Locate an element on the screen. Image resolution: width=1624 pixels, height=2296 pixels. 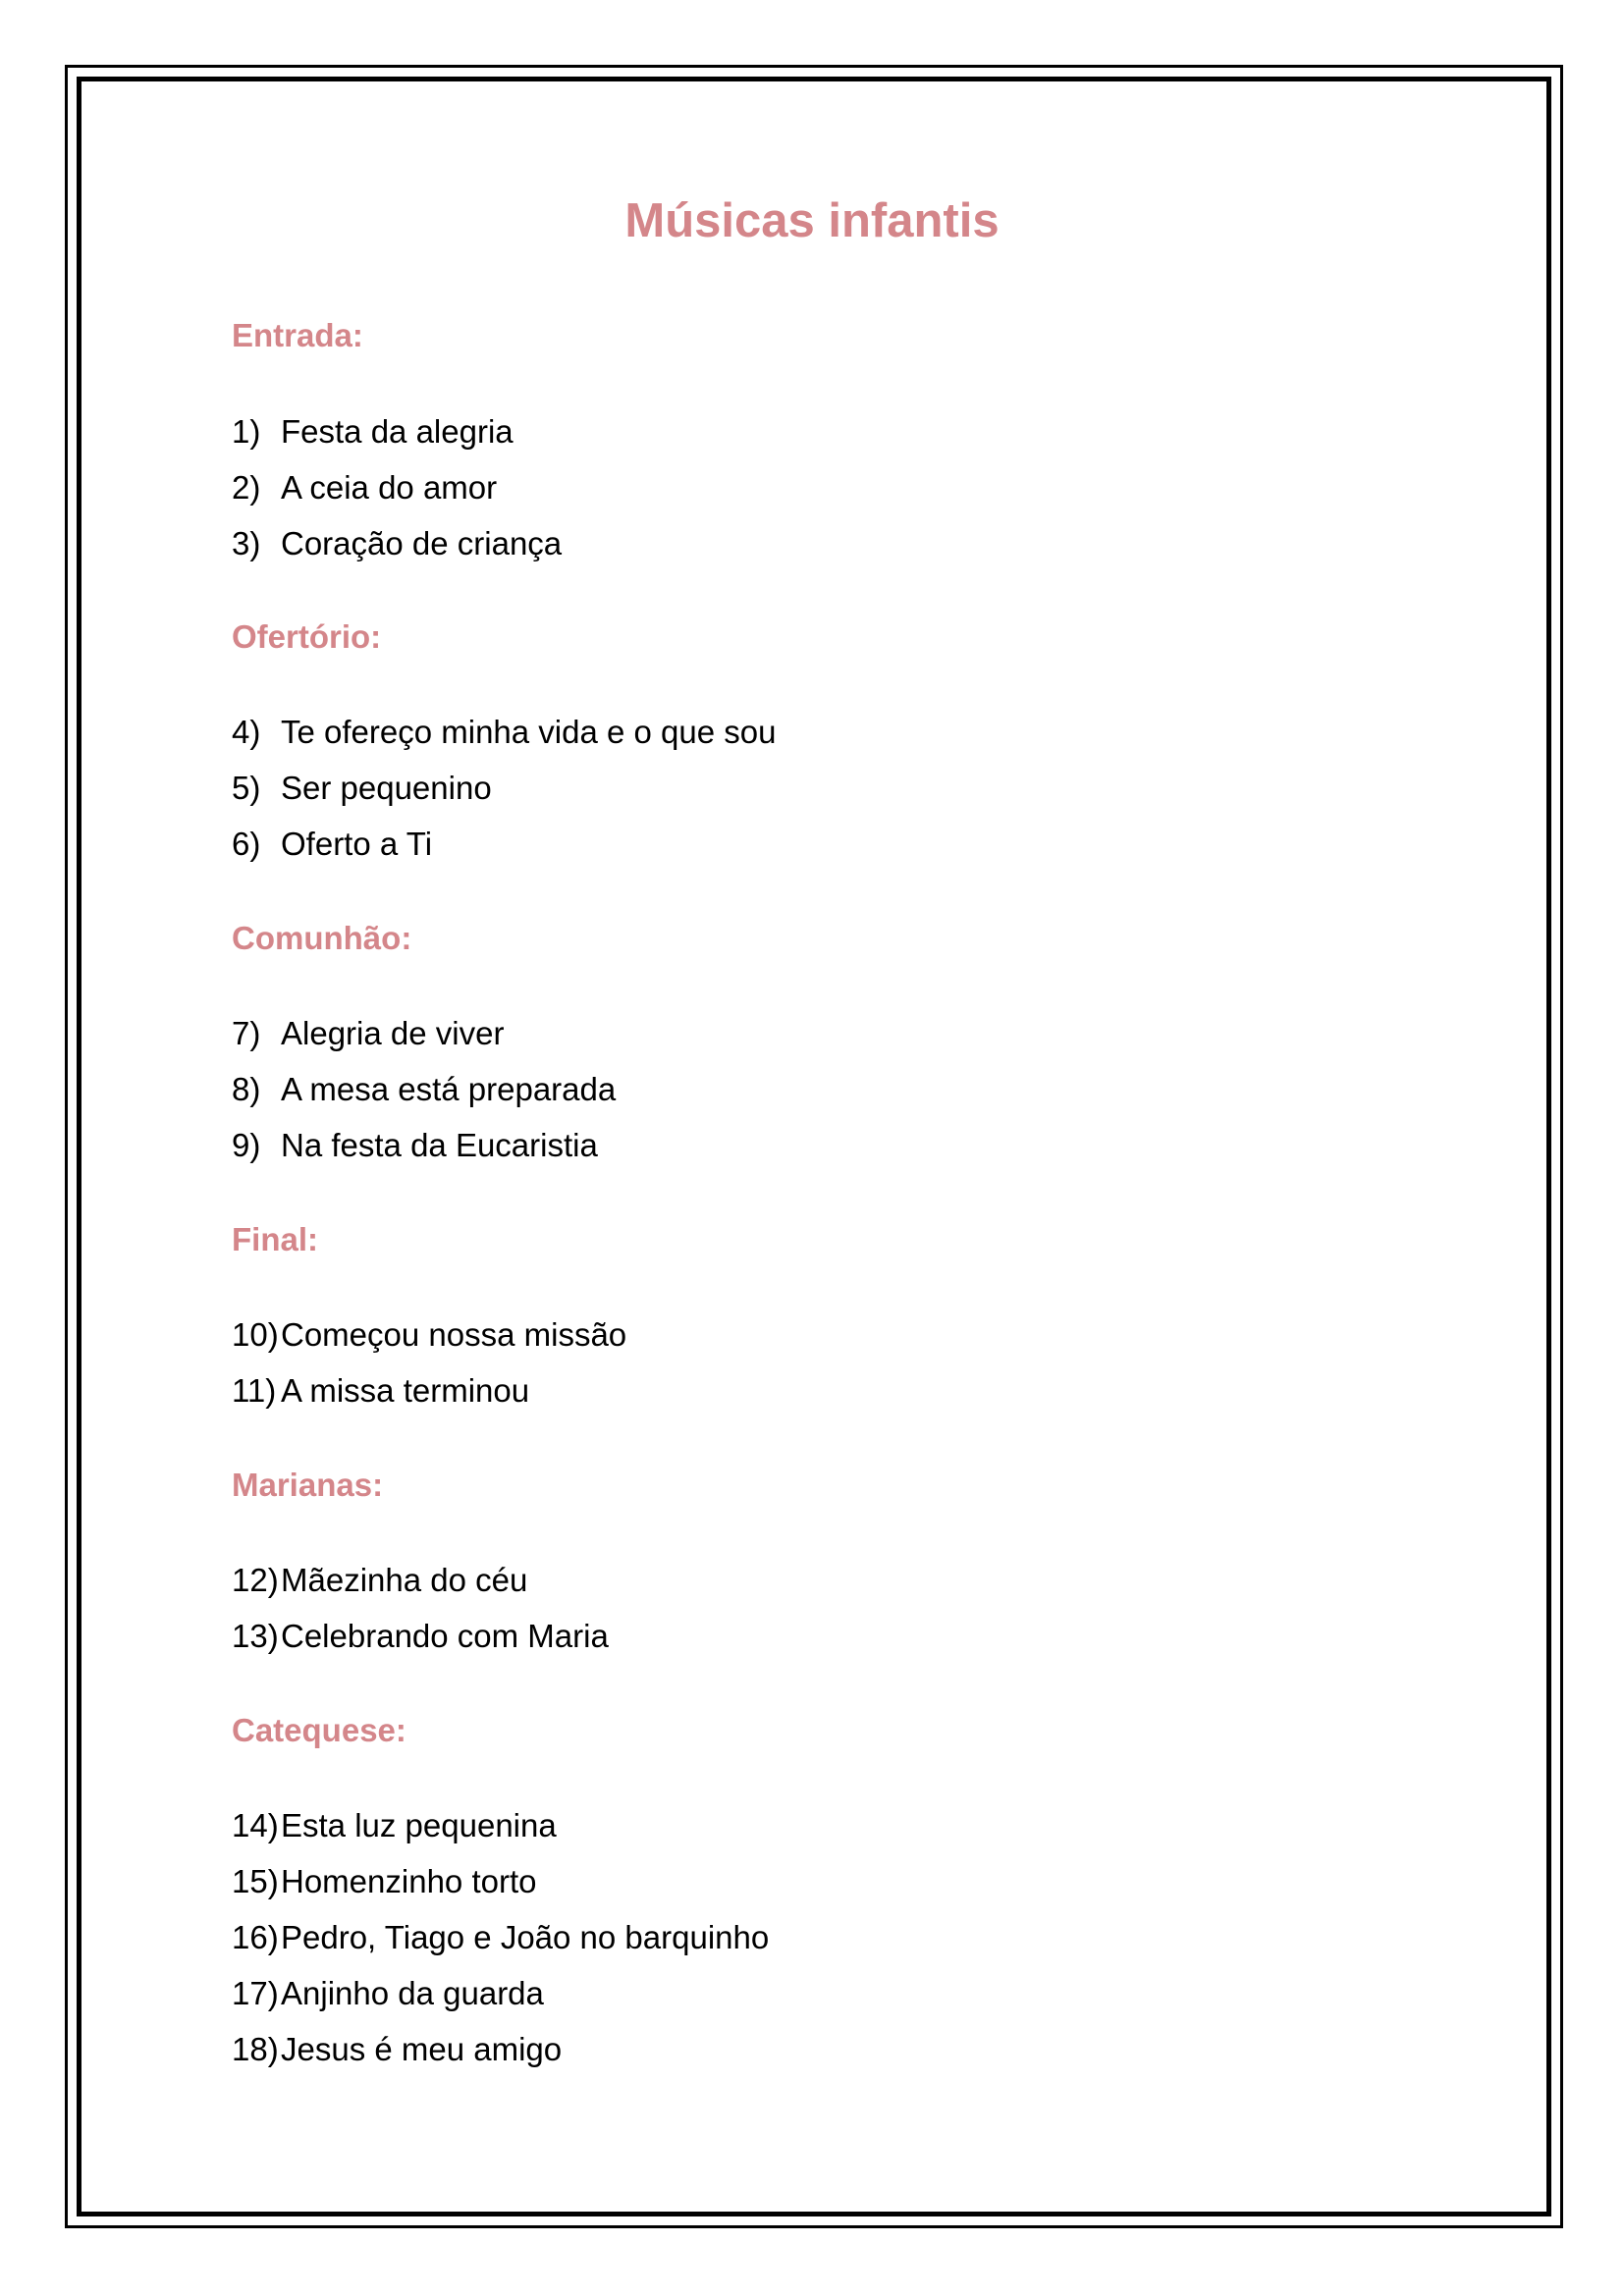
item-title: Esta luz pequenina is located at coordinates (419, 1825).